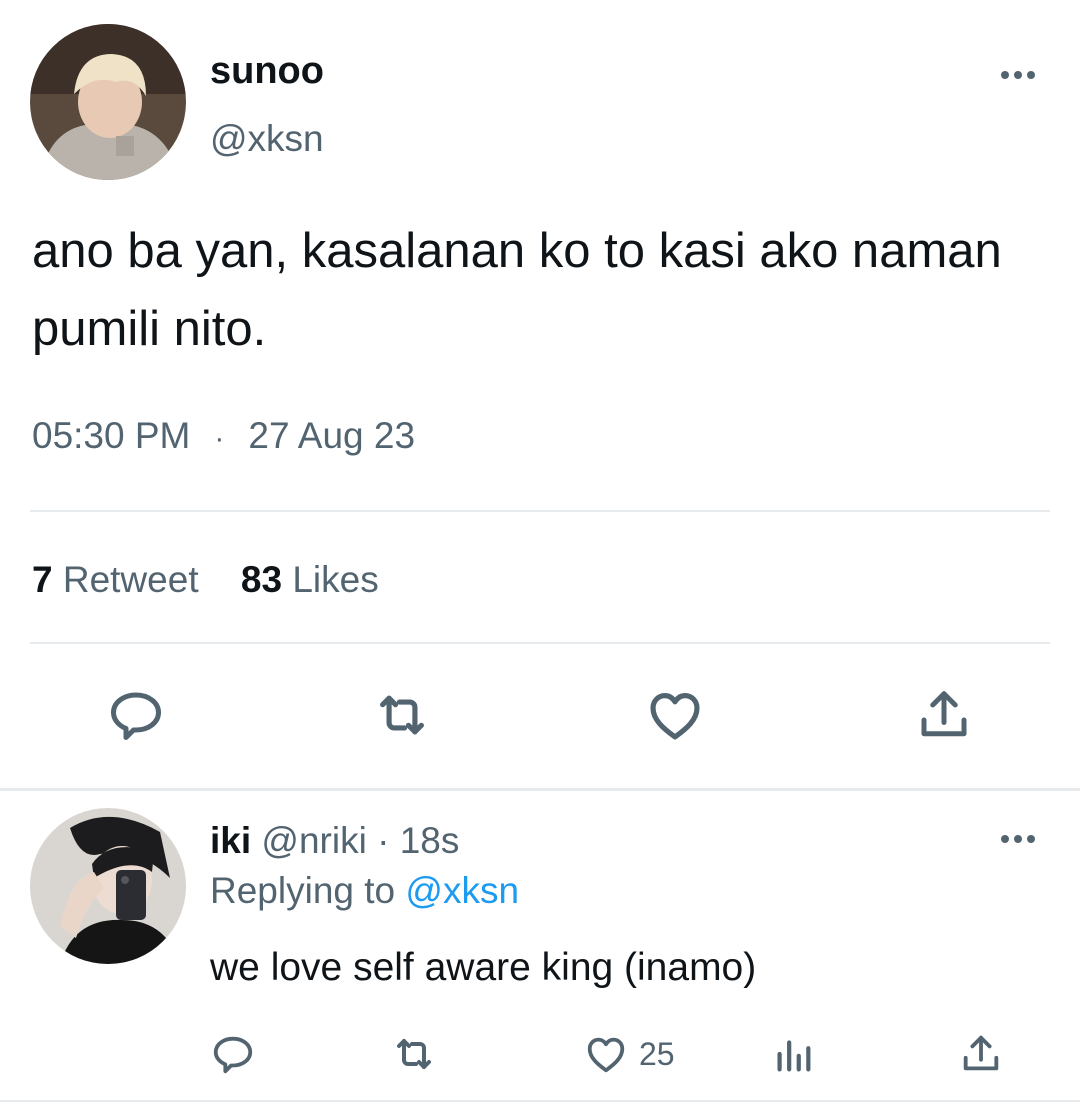 The width and height of the screenshot is (1080, 1104). I want to click on author-name: sunoo, so click(267, 71).